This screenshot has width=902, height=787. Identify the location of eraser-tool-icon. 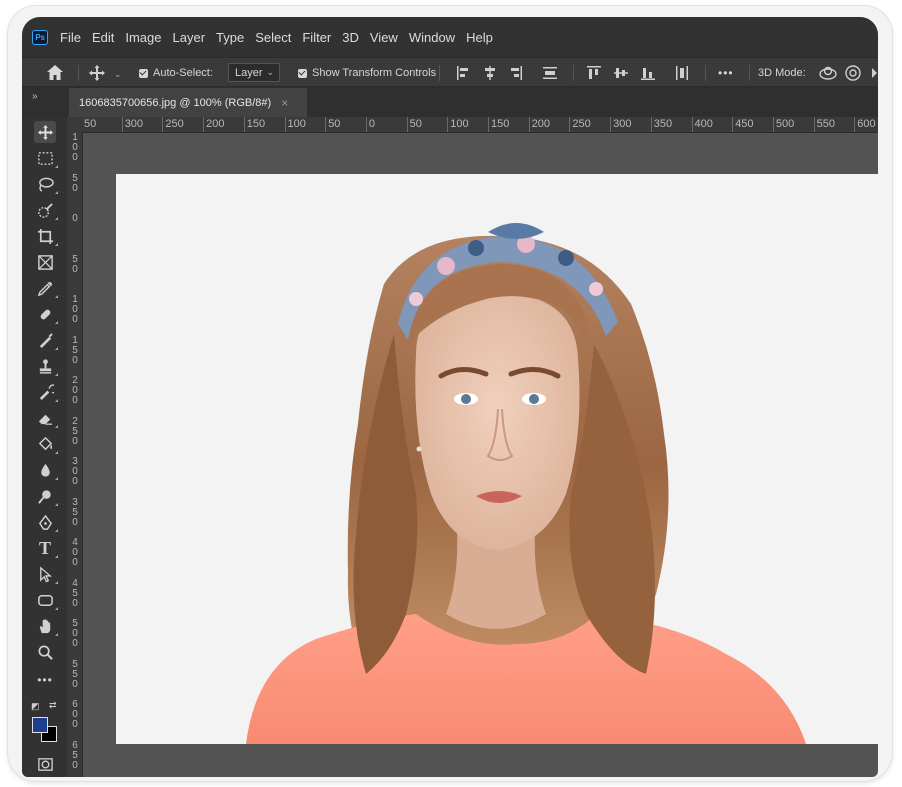
(46, 418).